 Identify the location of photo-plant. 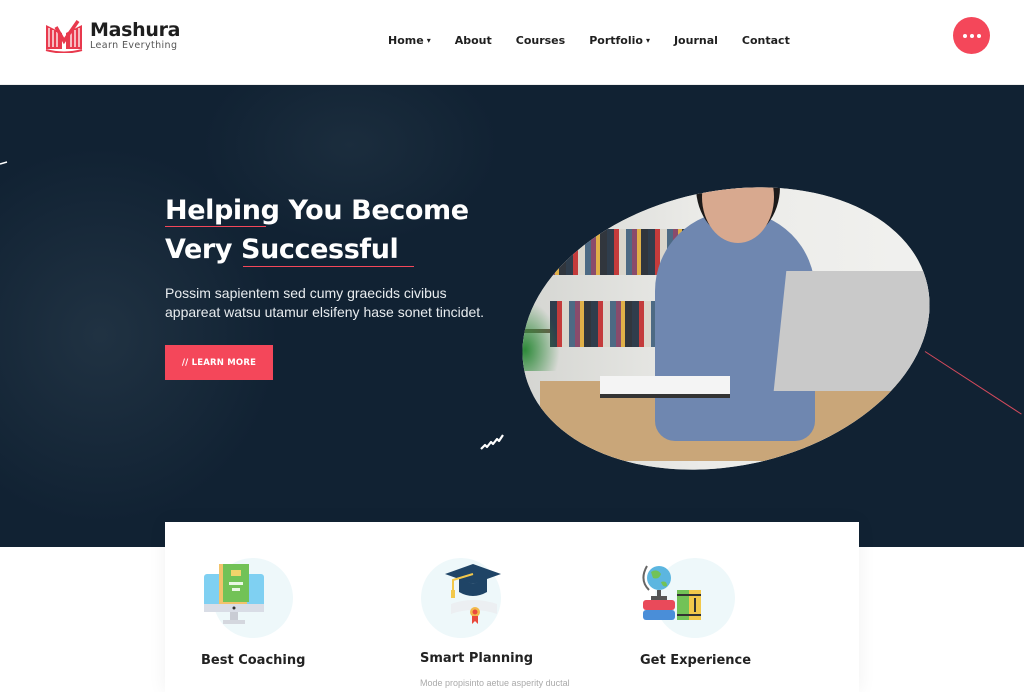
(527, 336).